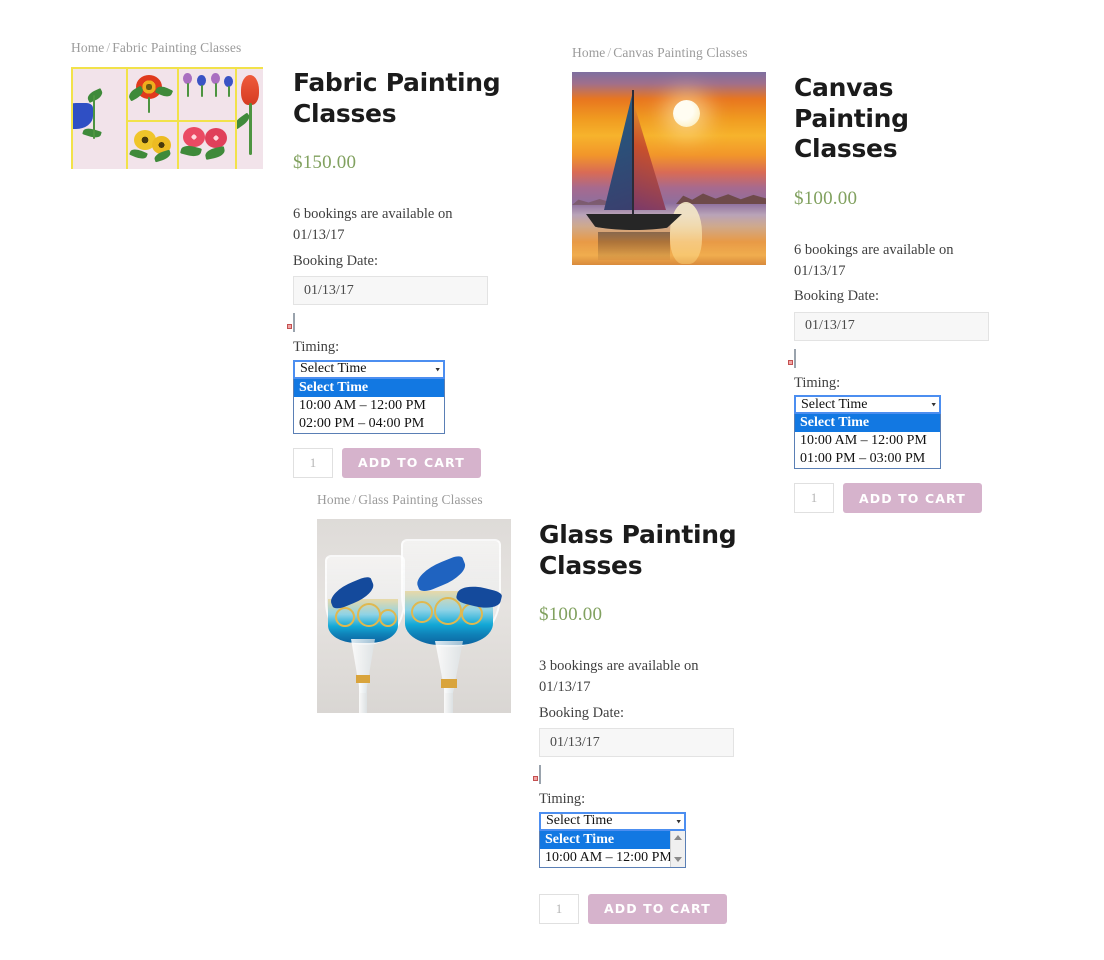  I want to click on timing-option-list: Select Time 10:00 AM – 12:00 PM, so click(612, 849).